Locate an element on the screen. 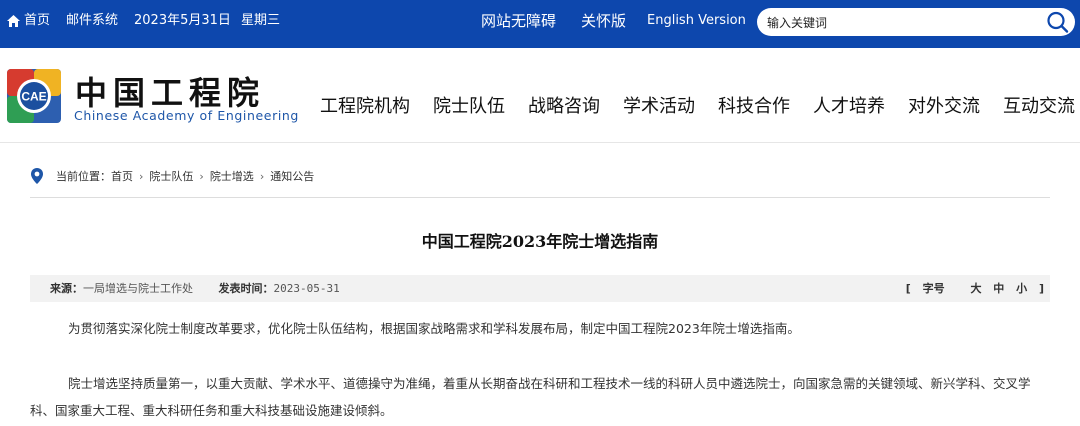 Image resolution: width=1080 pixels, height=426 pixels. breadcrumb-home: 首页 is located at coordinates (122, 176).